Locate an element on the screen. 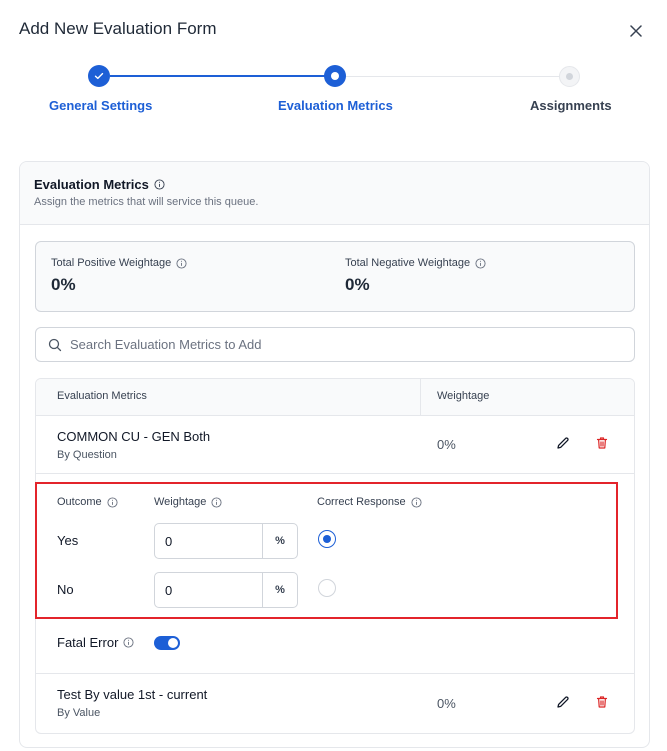  metric-search is located at coordinates (335, 344).